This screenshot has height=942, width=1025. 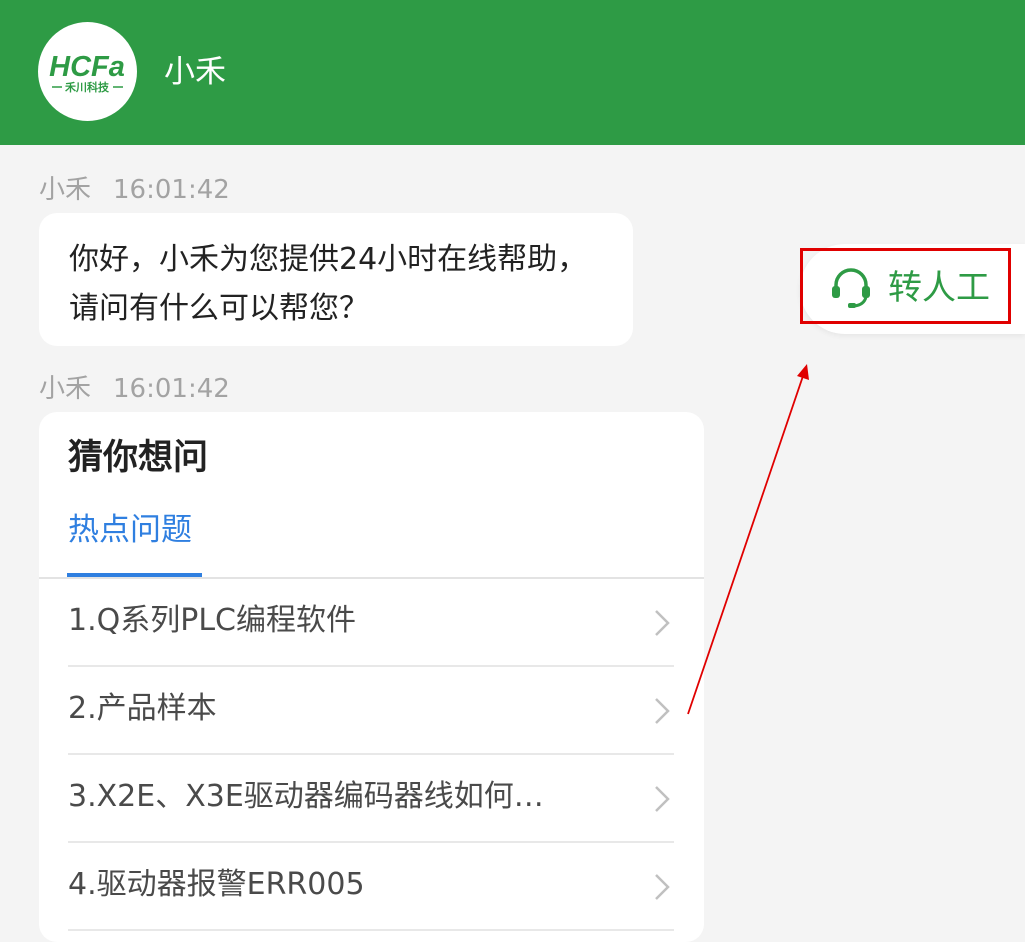 What do you see at coordinates (142, 708) in the screenshot?
I see `faq-item-text: 2.产品样本` at bounding box center [142, 708].